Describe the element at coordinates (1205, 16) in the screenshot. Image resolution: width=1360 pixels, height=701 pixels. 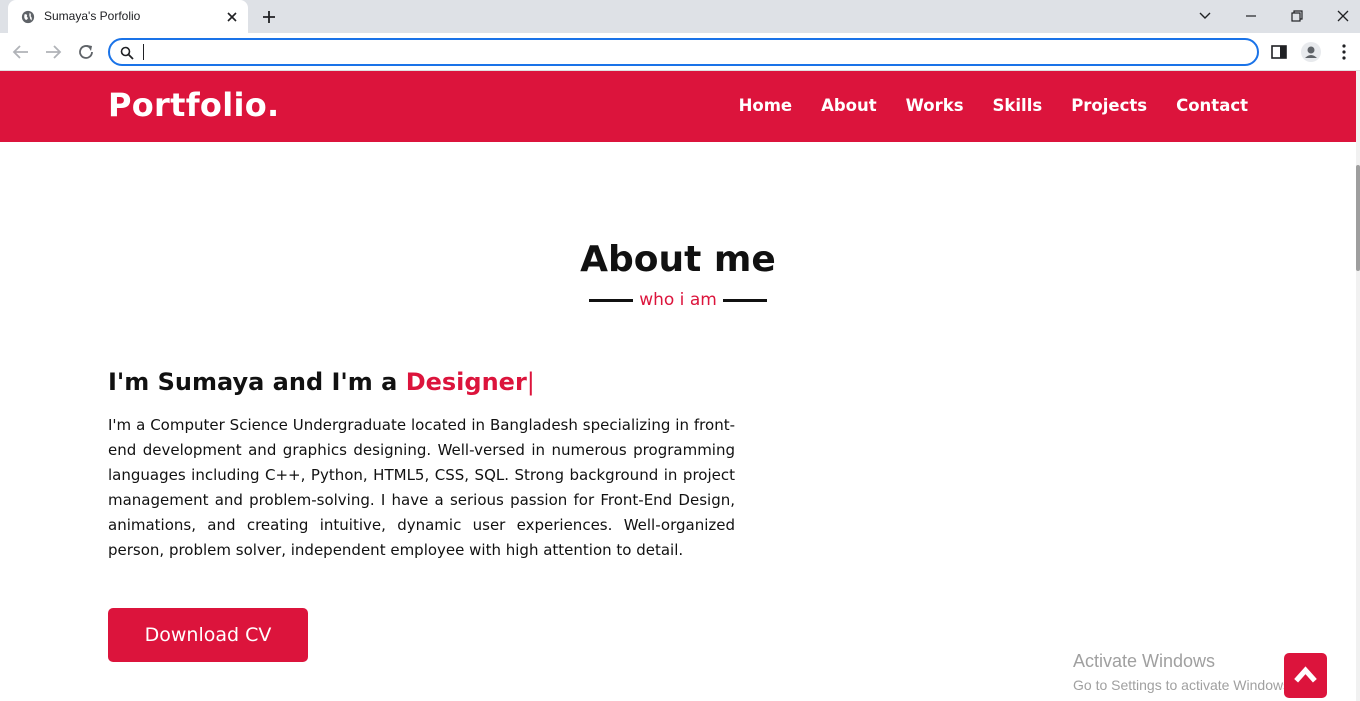
I see `tab-search-chevron-icon` at that location.